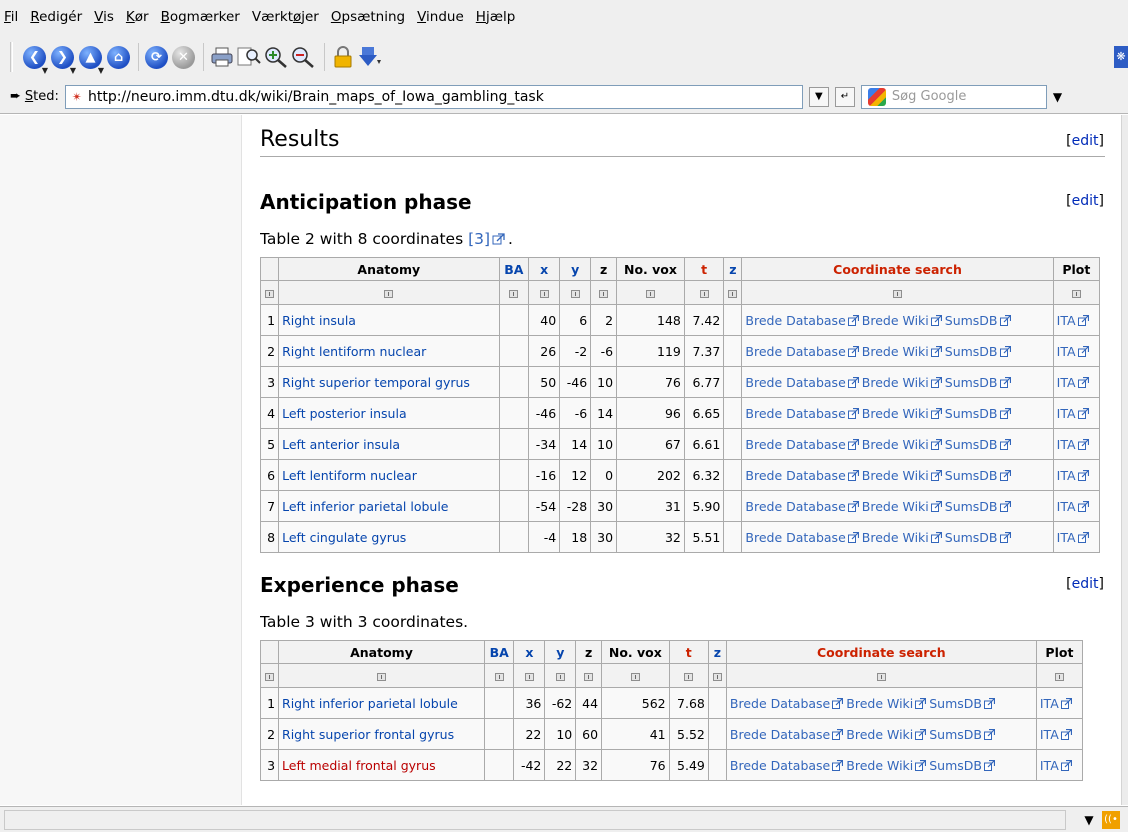 This screenshot has width=1128, height=832. What do you see at coordinates (370, 703) in the screenshot?
I see `anatomy-link: Right inferior parietal lobule` at bounding box center [370, 703].